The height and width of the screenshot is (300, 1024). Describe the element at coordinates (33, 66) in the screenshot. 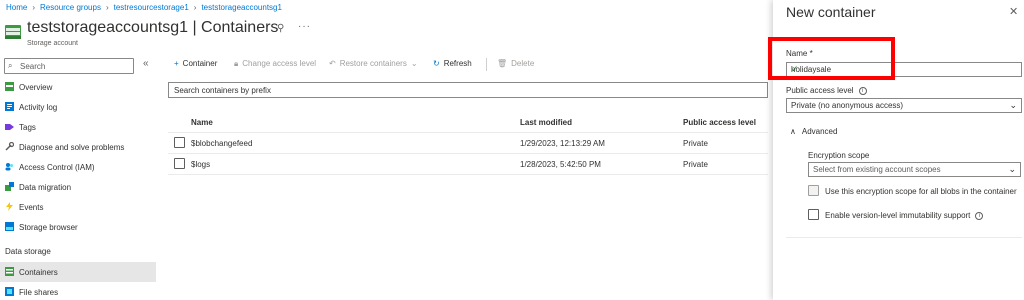

I see `sidebar-search-placeholder: Search` at that location.